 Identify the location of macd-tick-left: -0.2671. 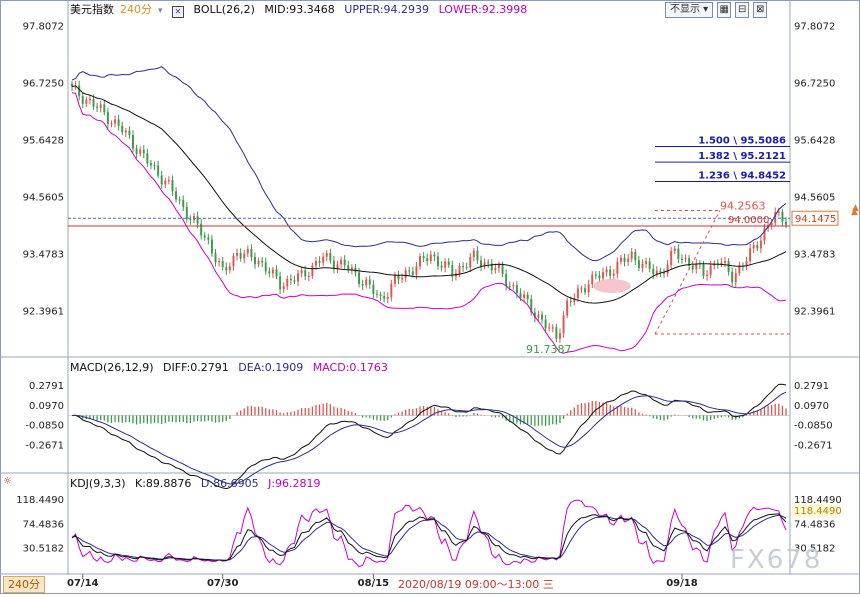
(44, 446).